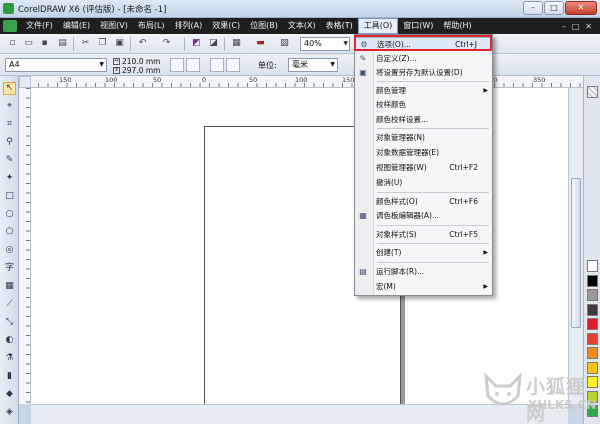 Image resolution: width=600 pixels, height=424 pixels. Describe the element at coordinates (9, 394) in the screenshot. I see `fill-tool-icon: ◆` at that location.